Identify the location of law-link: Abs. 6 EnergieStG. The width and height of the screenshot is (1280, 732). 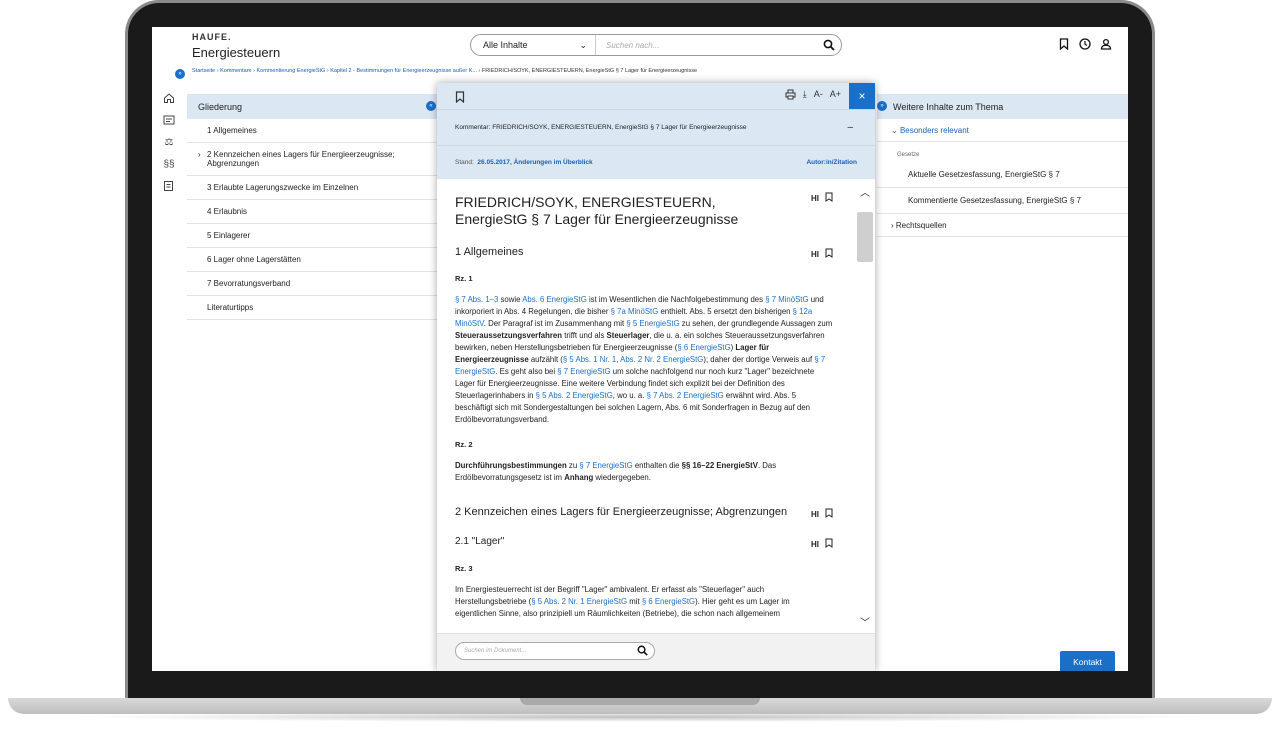
(554, 299).